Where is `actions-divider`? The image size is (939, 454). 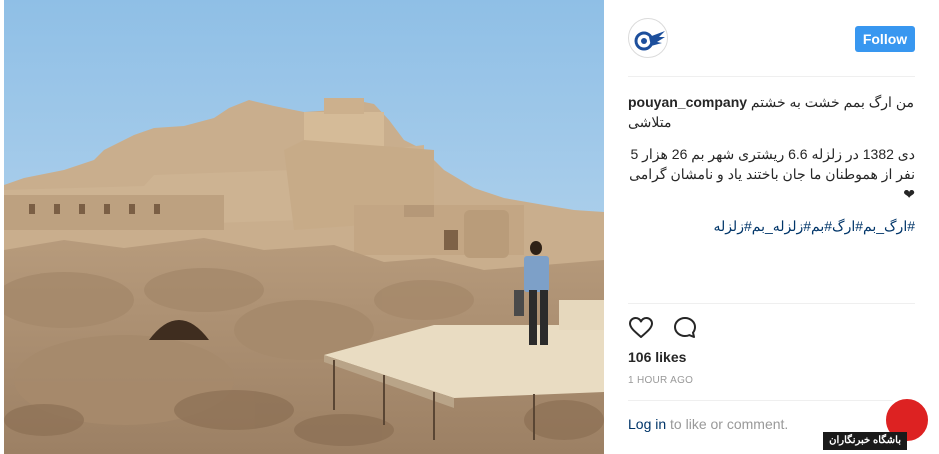 actions-divider is located at coordinates (771, 303).